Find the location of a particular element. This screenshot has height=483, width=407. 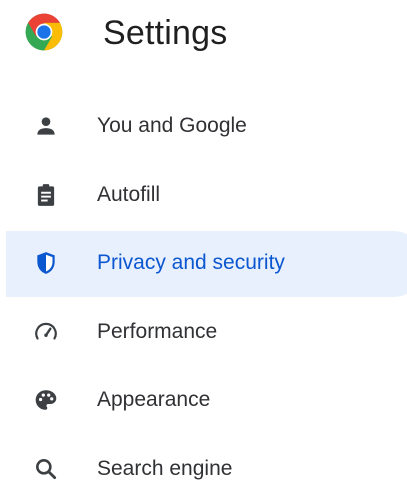

nav-item-search-engine: Search engine is located at coordinates (203, 459).